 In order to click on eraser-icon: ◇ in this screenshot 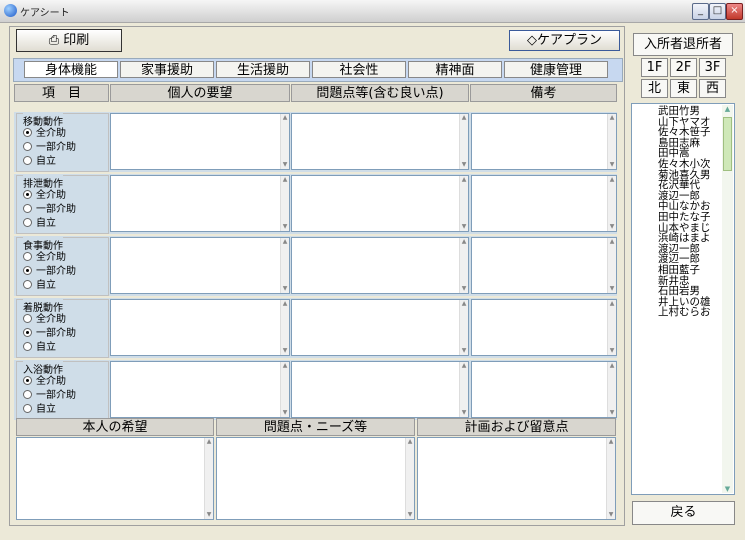, I will do `click(531, 40)`.